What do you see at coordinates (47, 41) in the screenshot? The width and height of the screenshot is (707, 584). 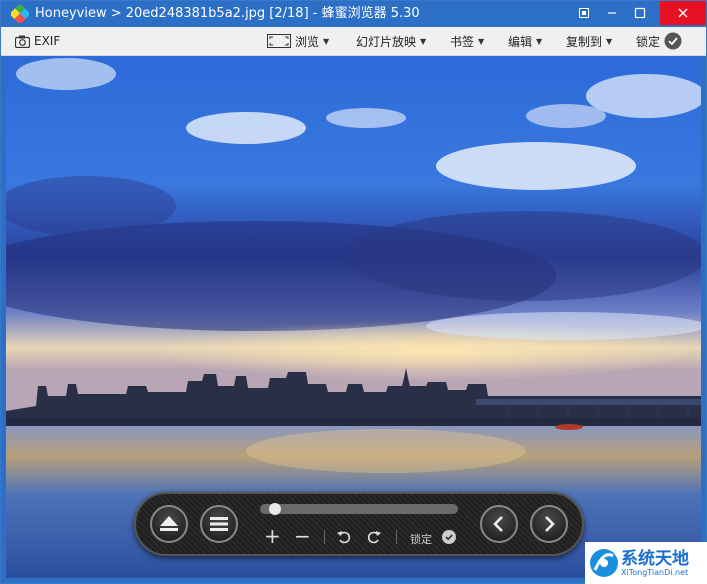 I see `exif-label: EXIF` at bounding box center [47, 41].